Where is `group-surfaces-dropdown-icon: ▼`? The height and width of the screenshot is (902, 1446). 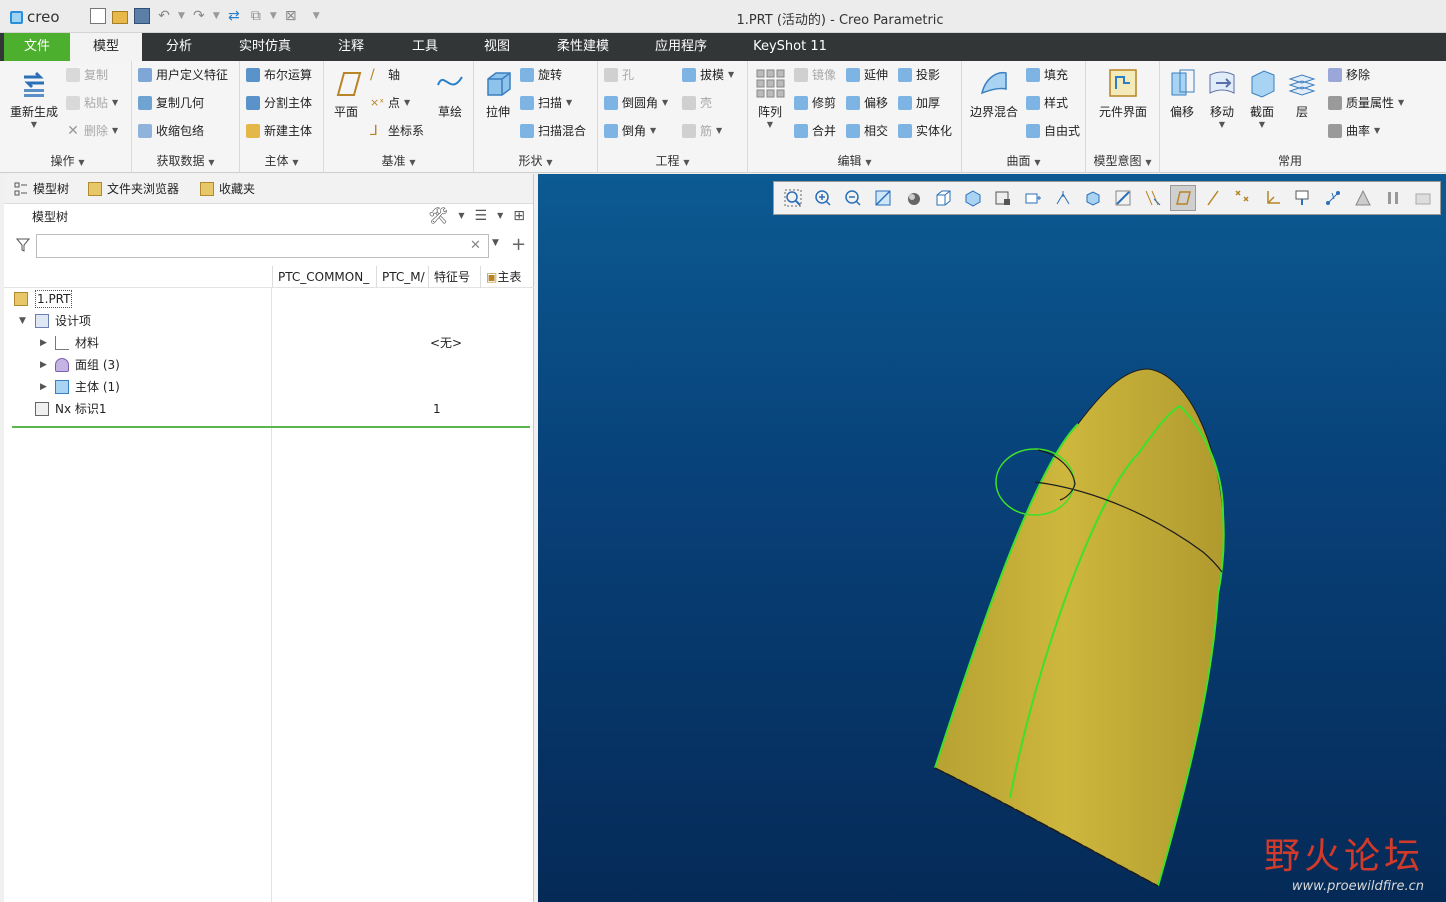
group-surfaces-dropdown-icon: ▼ is located at coordinates (1037, 162).